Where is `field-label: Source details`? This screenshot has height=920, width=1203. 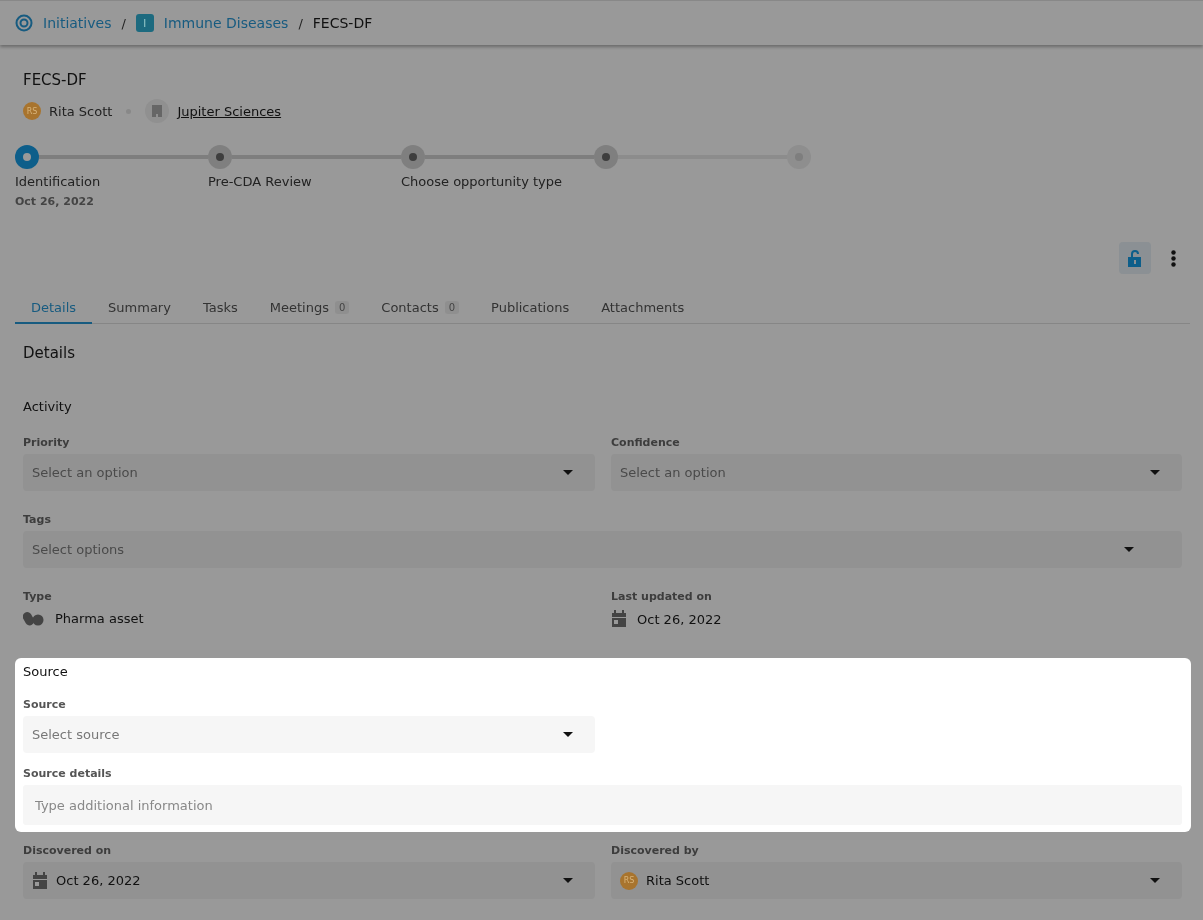 field-label: Source details is located at coordinates (68, 773).